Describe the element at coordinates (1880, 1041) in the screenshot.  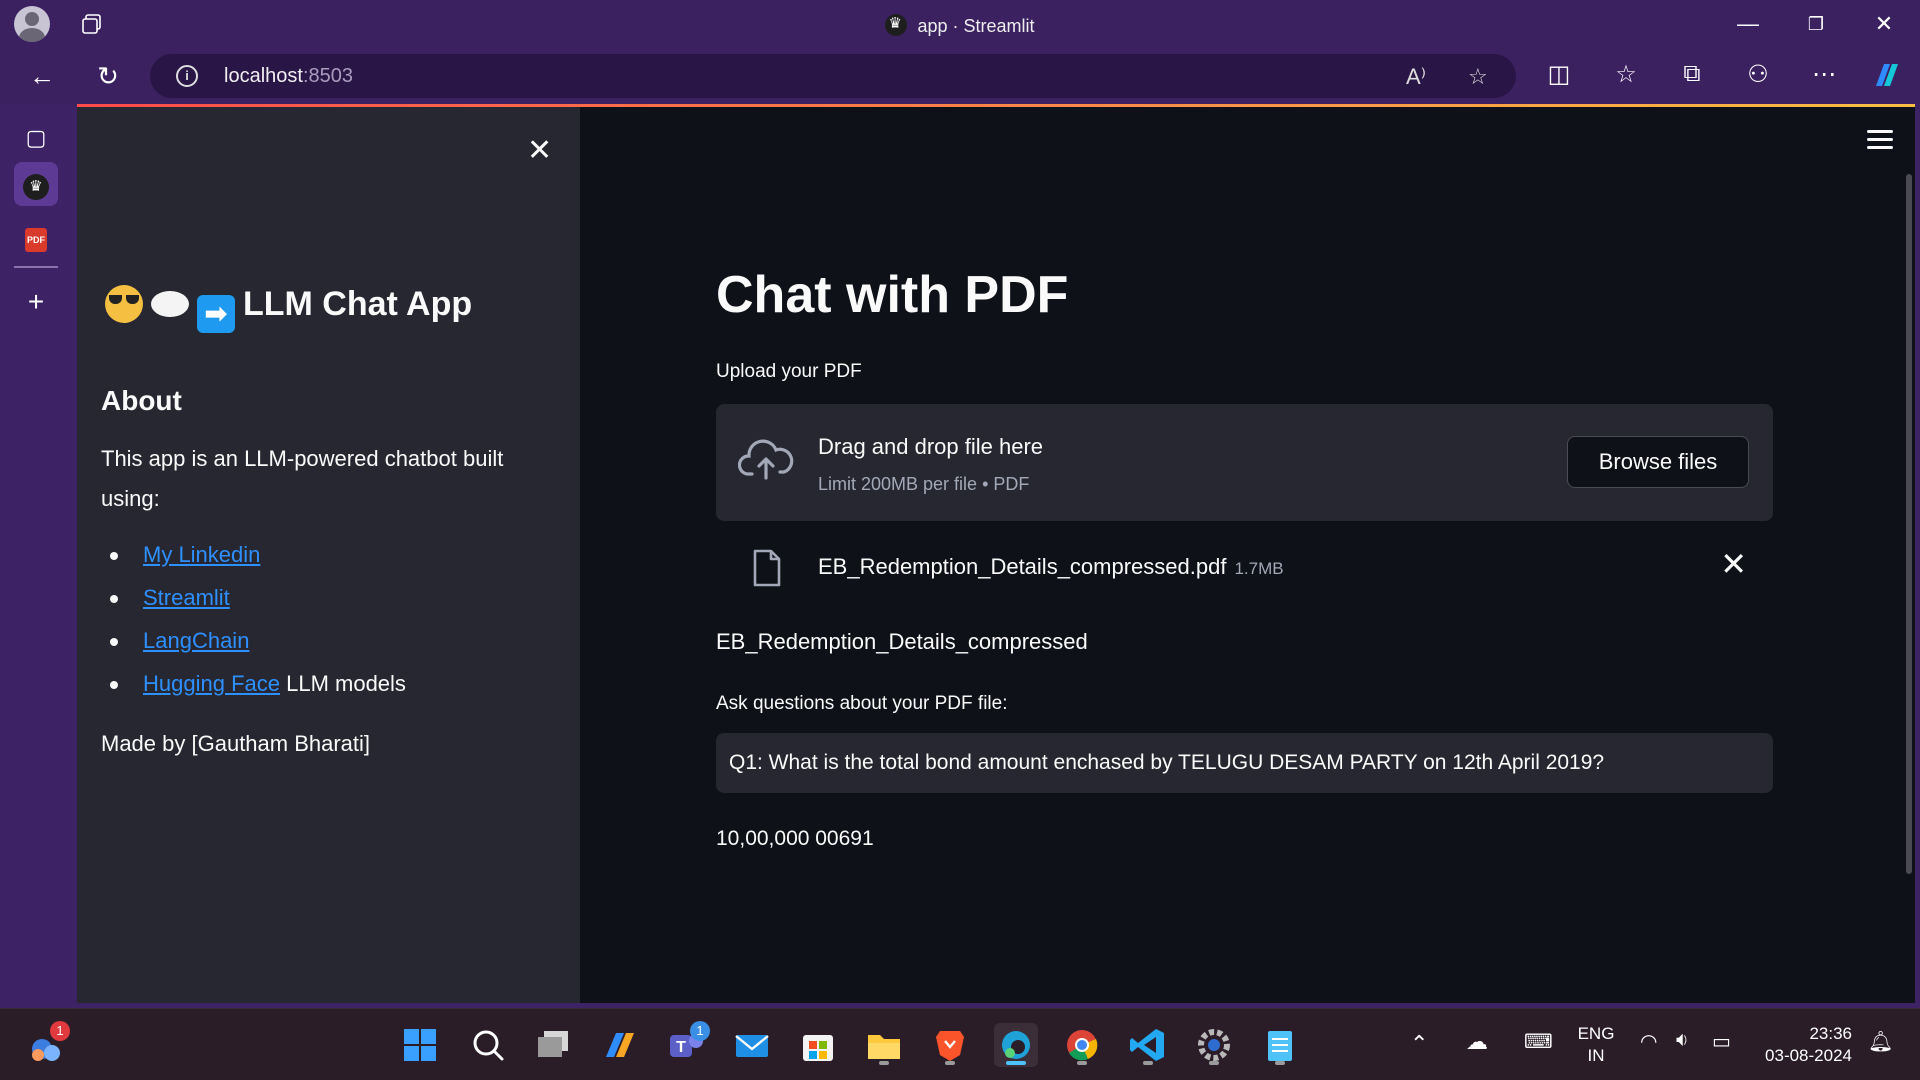
I see `notifications-bell-icon: 🔔︎` at that location.